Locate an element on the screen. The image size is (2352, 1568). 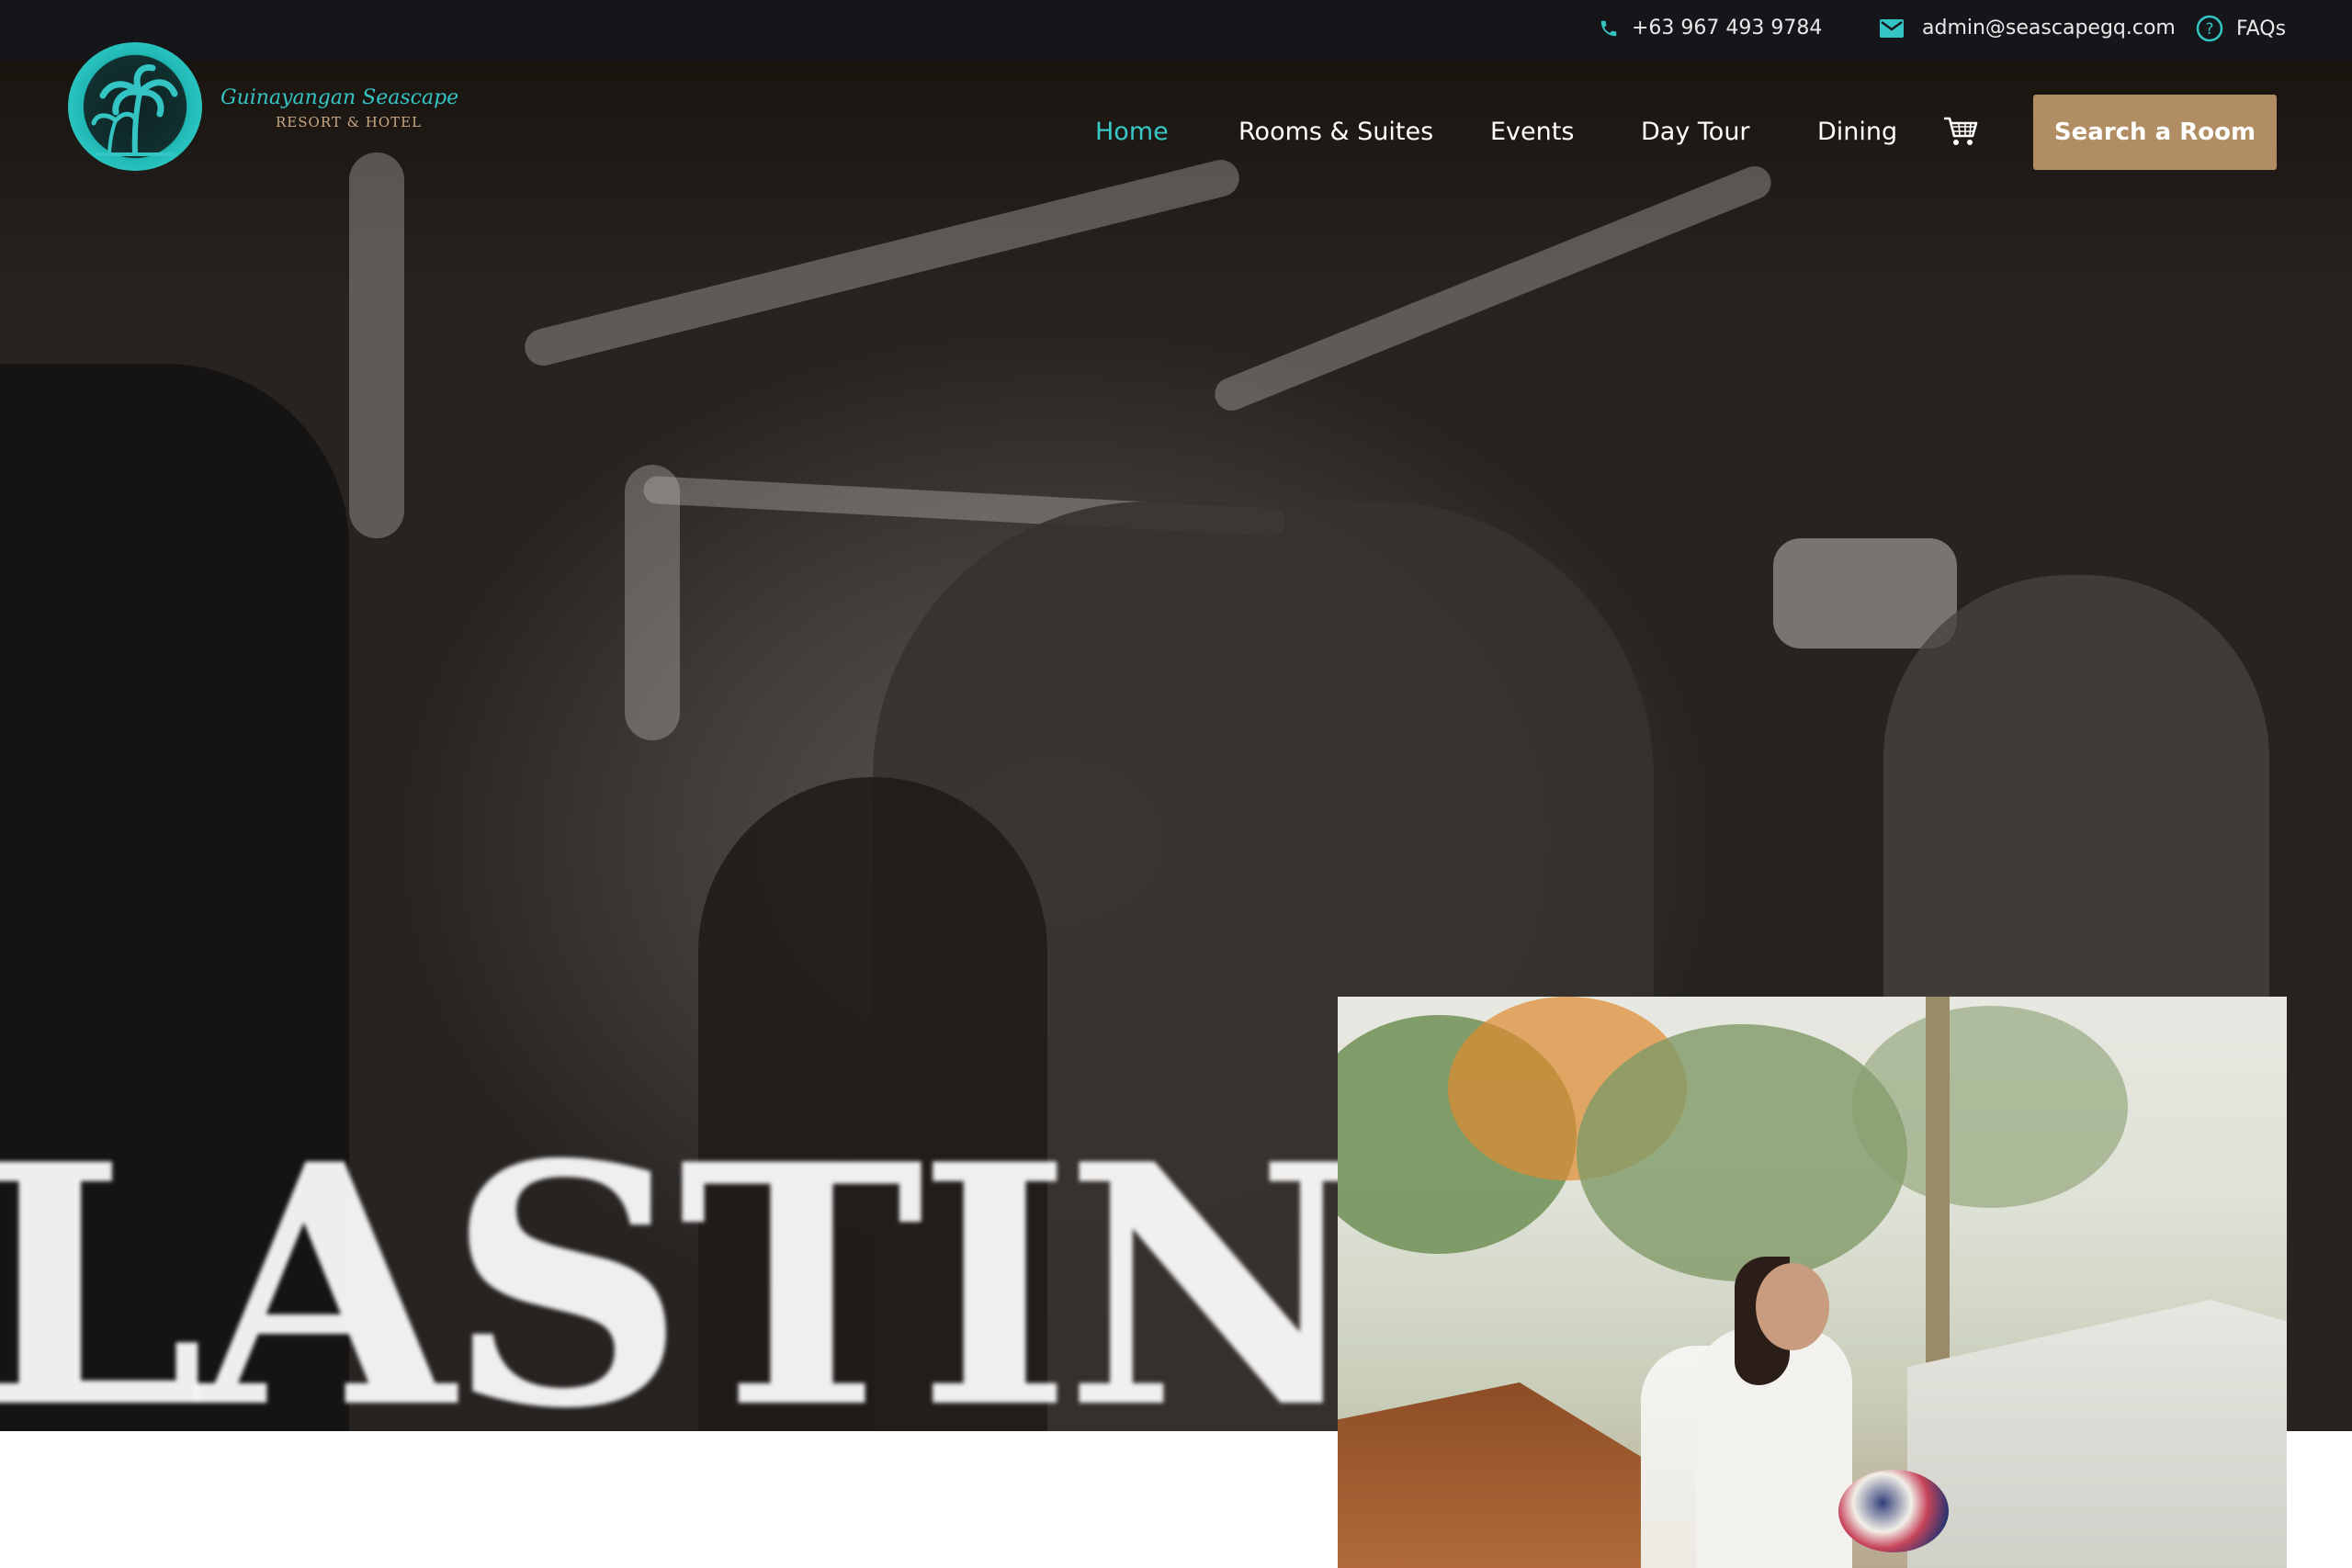
email-address: admin@seascapegq.com is located at coordinates (2049, 28).